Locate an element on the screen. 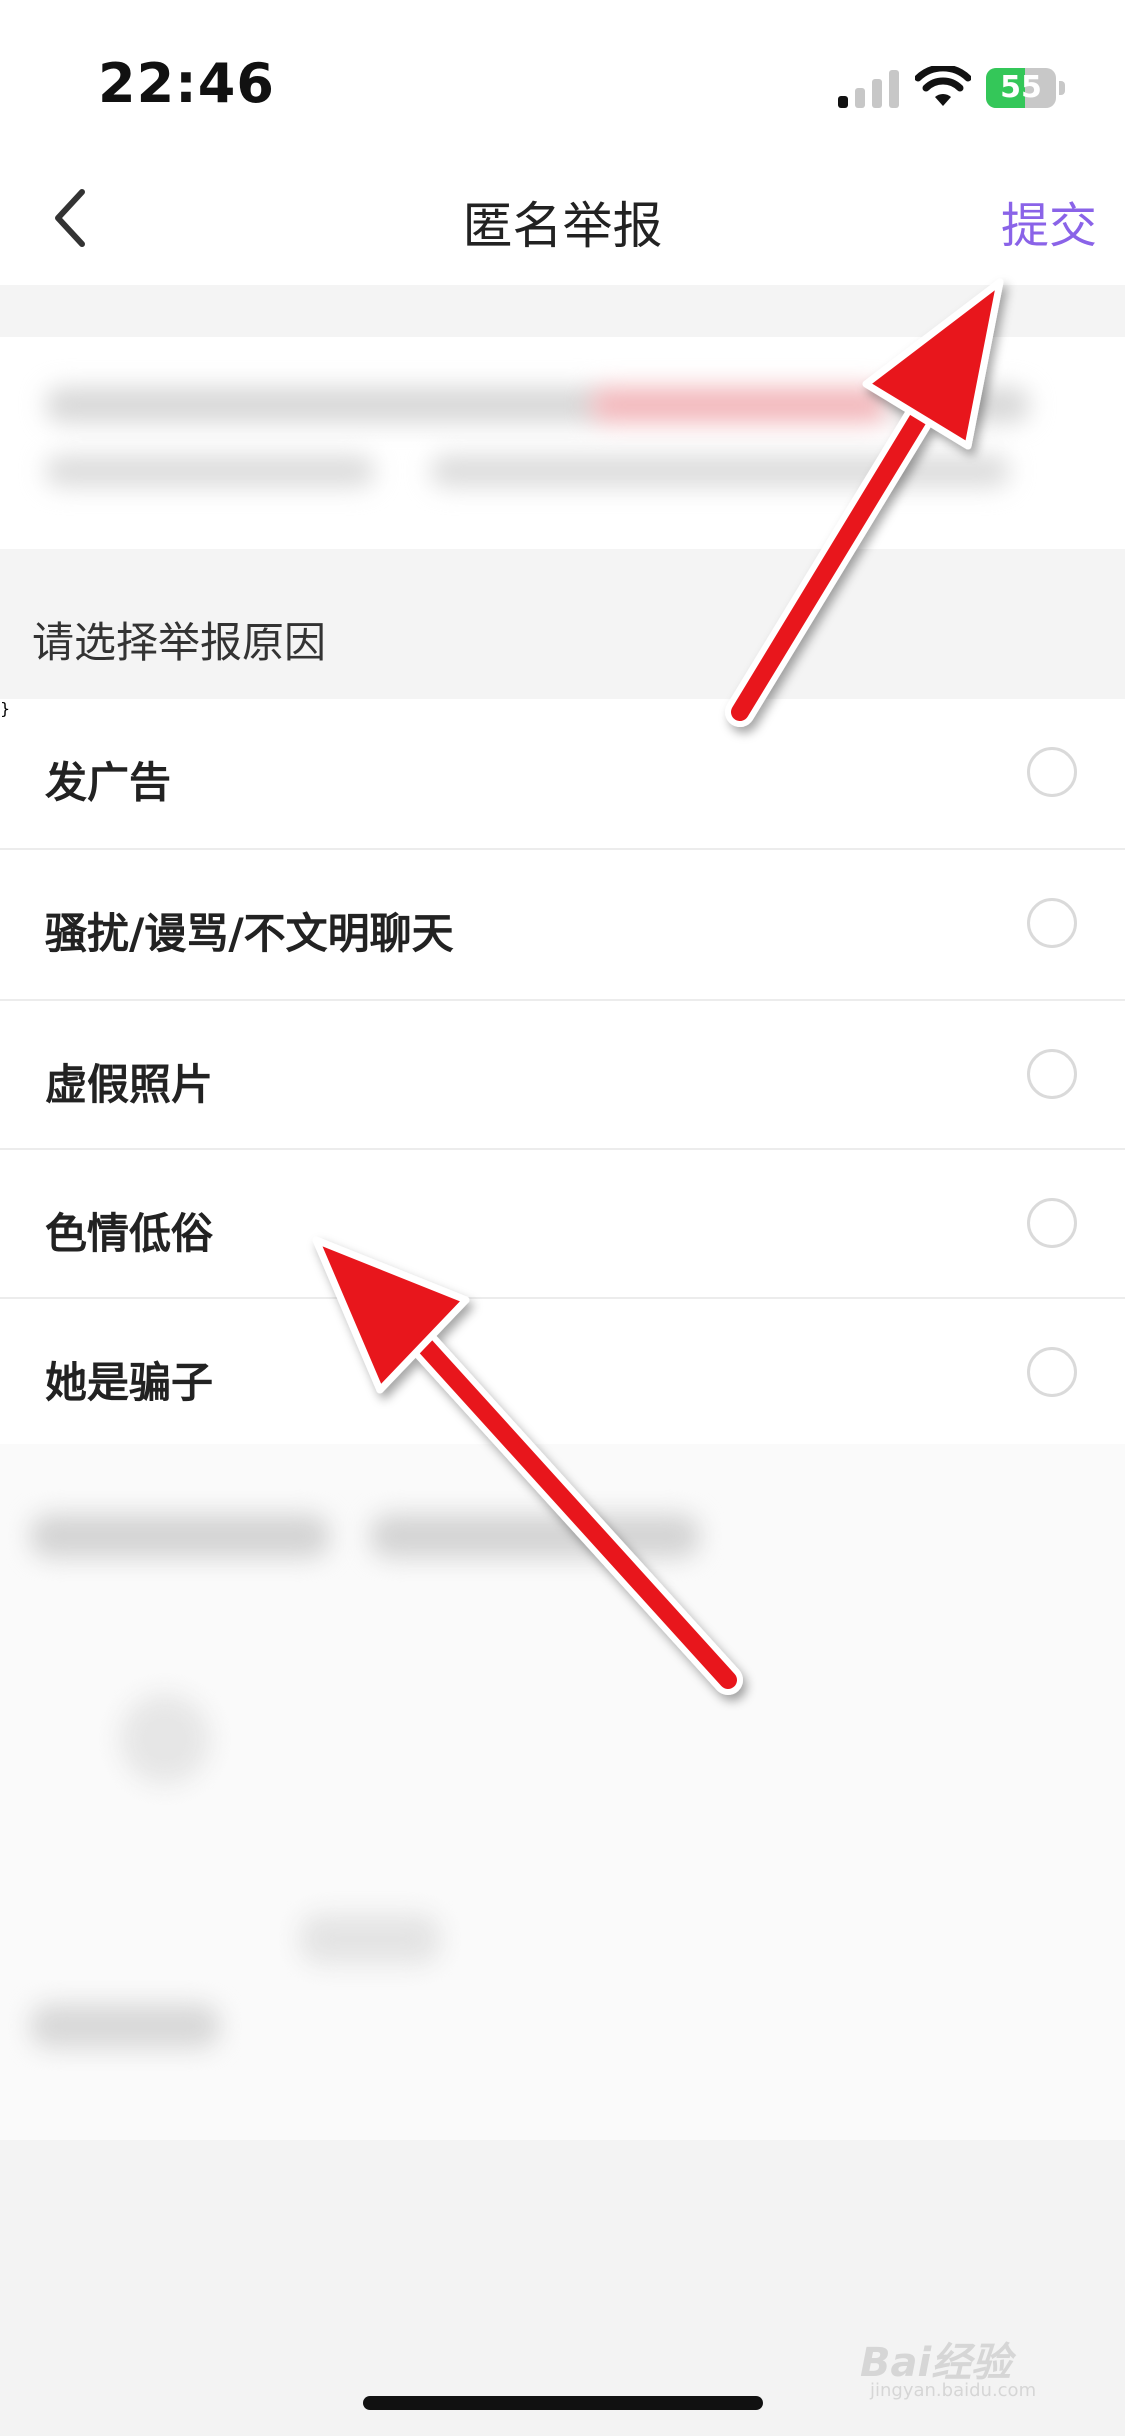 The image size is (1125, 2436). option-fake-photos: 虚假照片 is located at coordinates (562, 1075).